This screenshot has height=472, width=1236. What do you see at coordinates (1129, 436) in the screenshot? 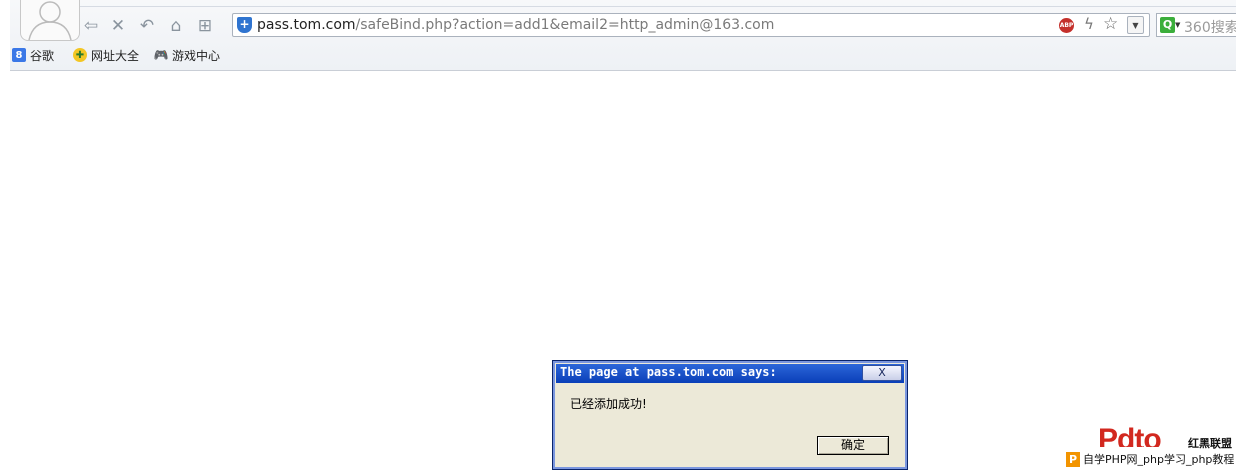
I see `watermark-logo: Pdto` at bounding box center [1129, 436].